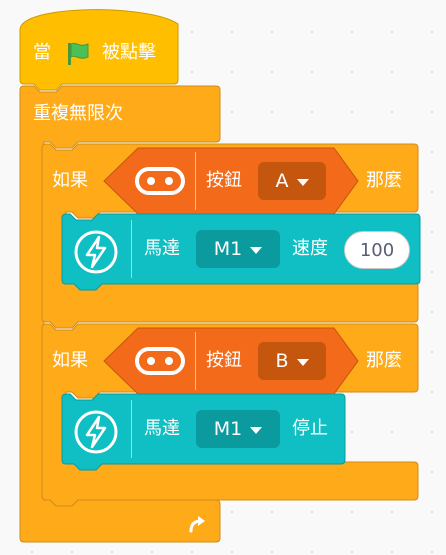 The width and height of the screenshot is (446, 555). I want to click on button-b-dropdown: B, so click(292, 361).